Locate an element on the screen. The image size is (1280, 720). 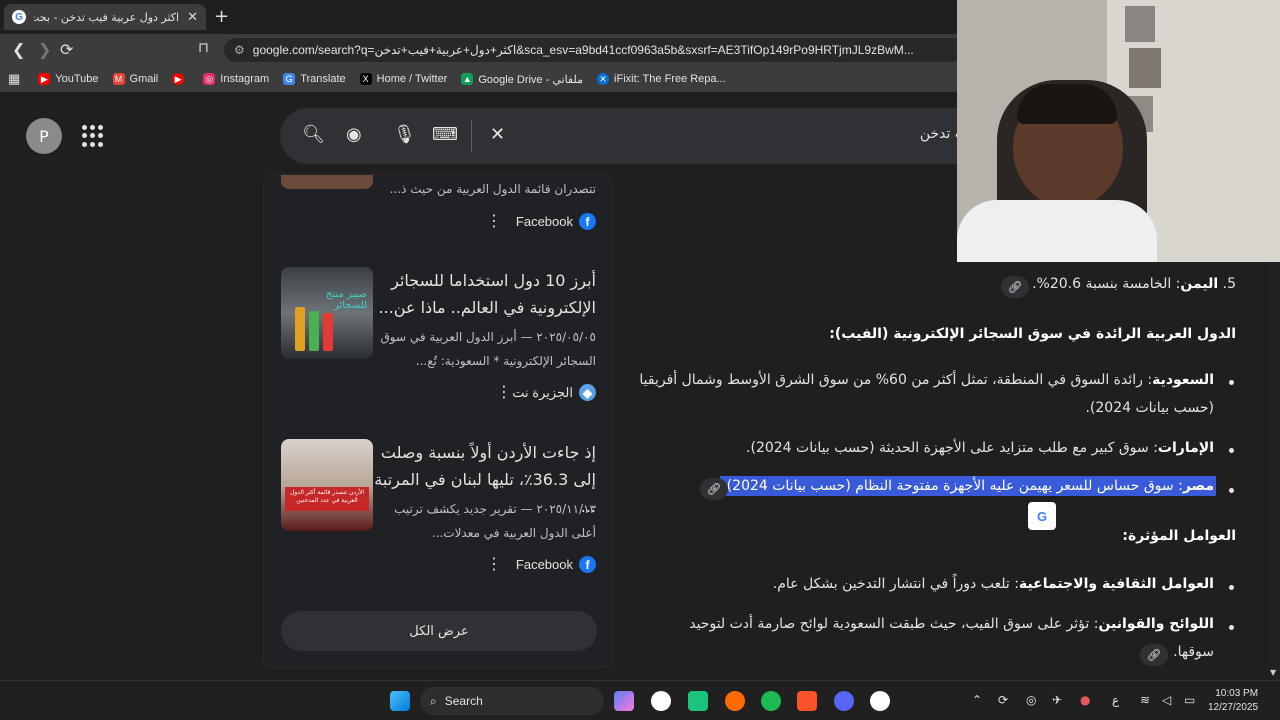
brave-icon is located at coordinates (807, 701).